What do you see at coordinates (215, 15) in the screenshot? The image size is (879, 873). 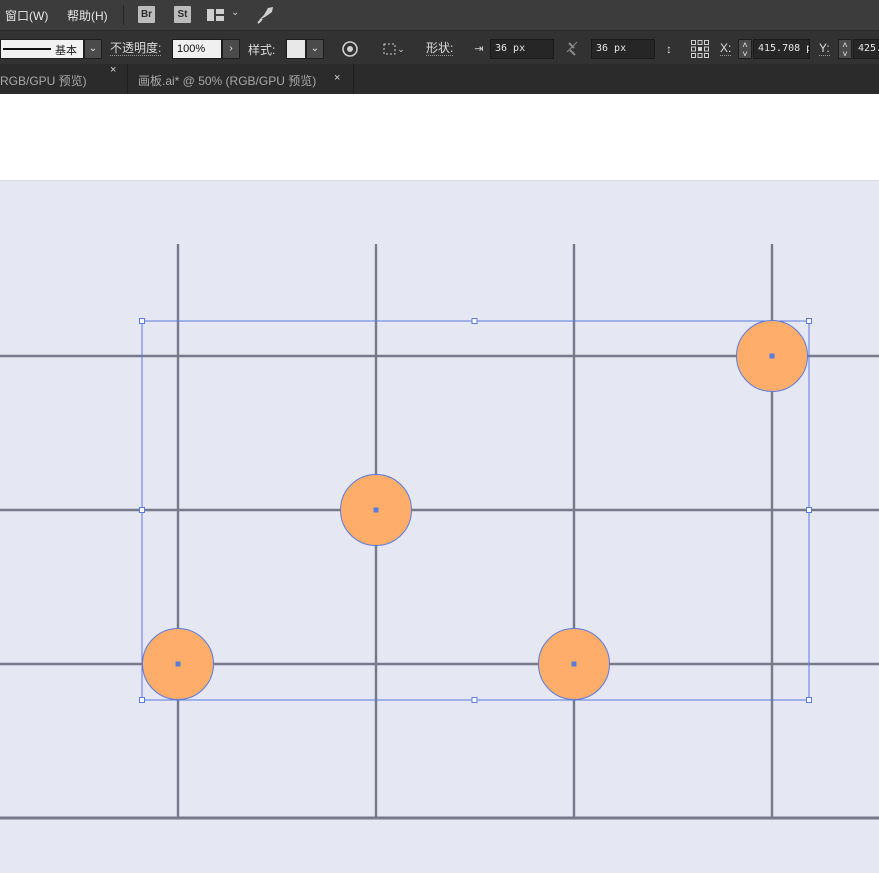 I see `workspace-grid-icon` at bounding box center [215, 15].